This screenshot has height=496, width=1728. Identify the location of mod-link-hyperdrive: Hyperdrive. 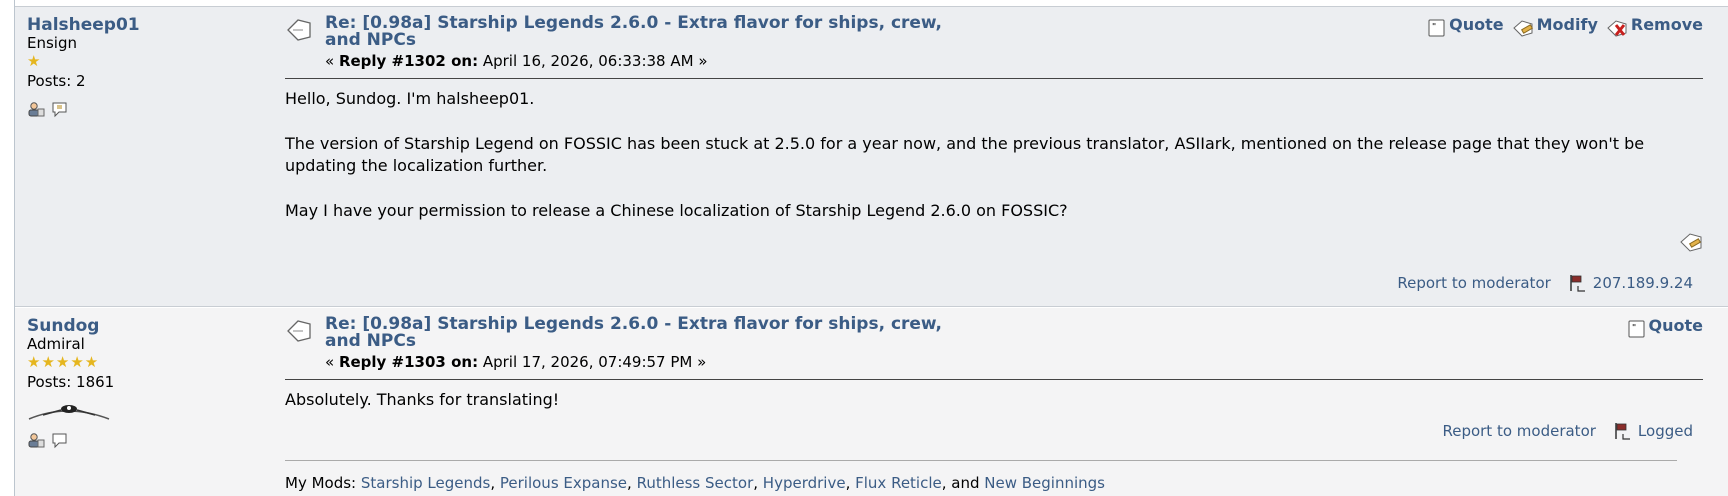
(804, 483).